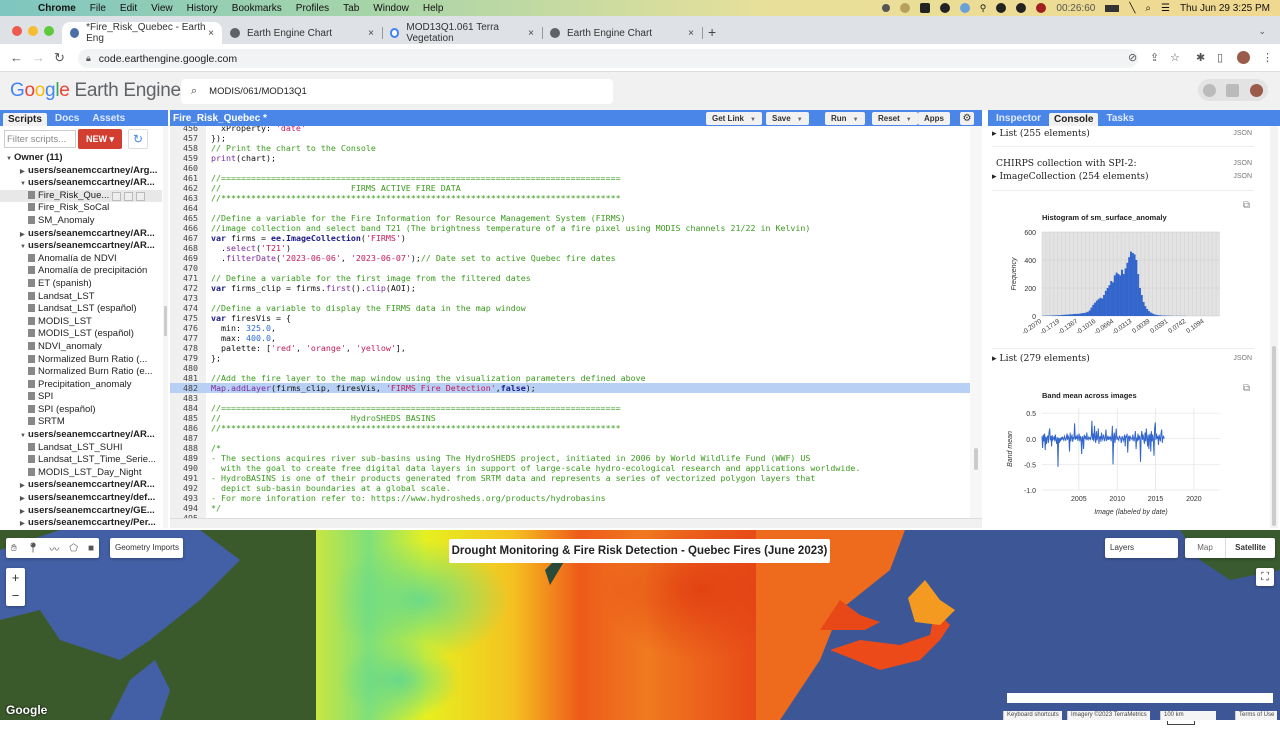 The image size is (1280, 729). Describe the element at coordinates (1250, 548) in the screenshot. I see `map-type-satellite: Satellite` at that location.